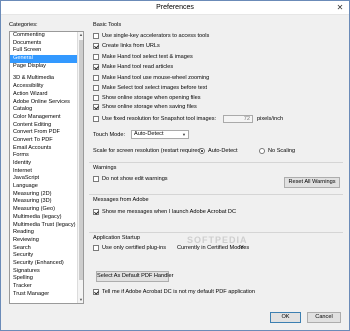  I want to click on basic-tool-label: Show online storage when opening files, so click(151, 98).